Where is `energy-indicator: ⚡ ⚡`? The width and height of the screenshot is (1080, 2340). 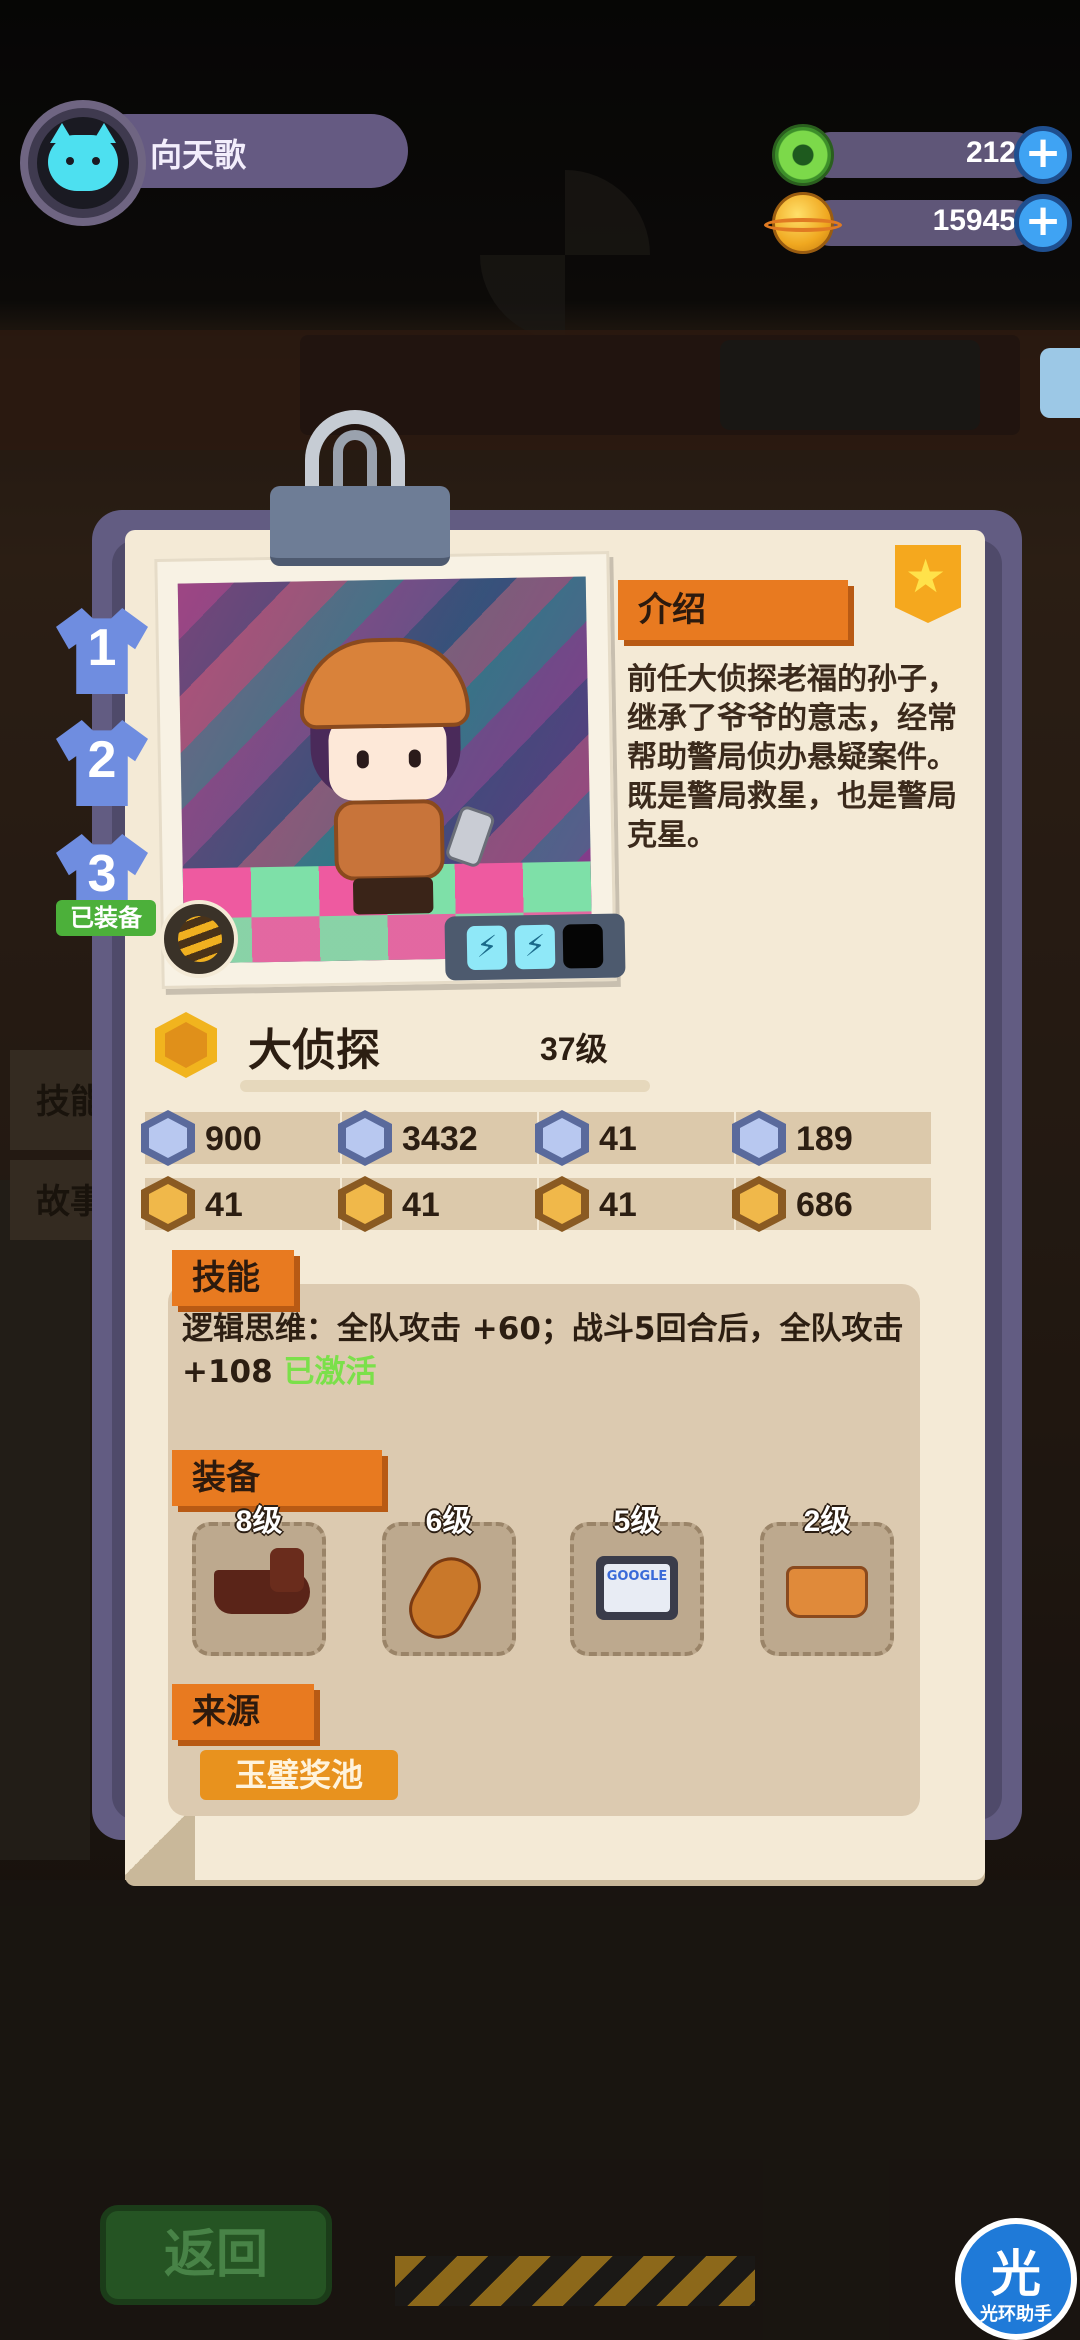
energy-indicator: ⚡ ⚡ is located at coordinates (535, 947).